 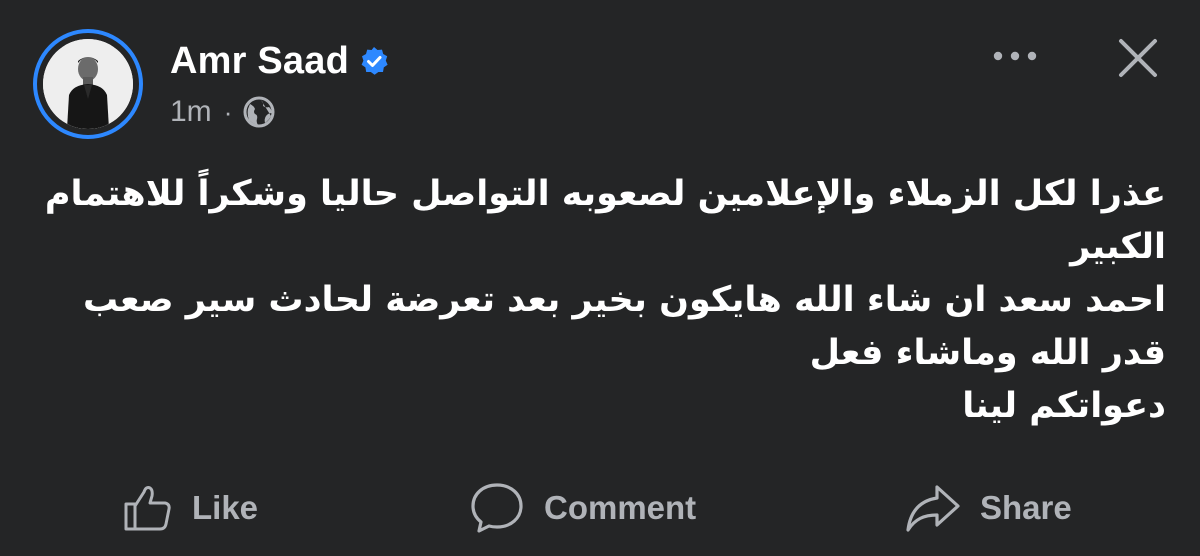 I want to click on post-meta: 1m ·, so click(x=223, y=112).